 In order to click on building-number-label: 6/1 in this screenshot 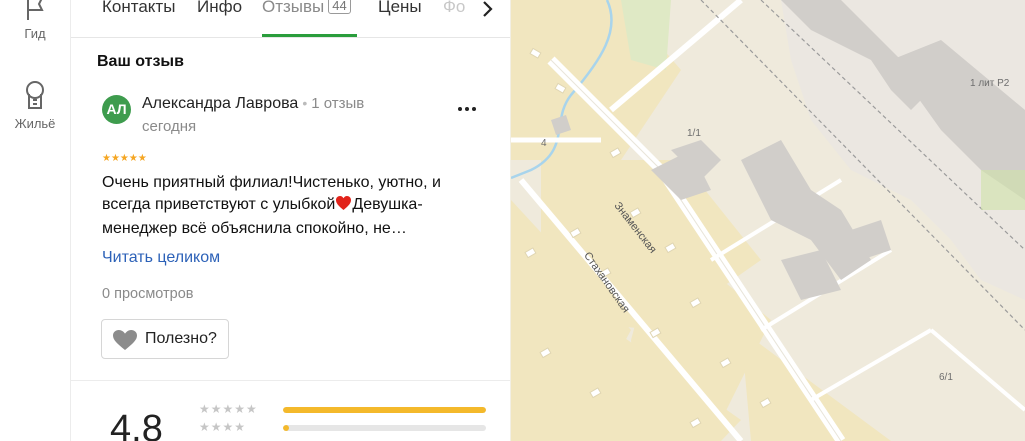, I will do `click(946, 377)`.